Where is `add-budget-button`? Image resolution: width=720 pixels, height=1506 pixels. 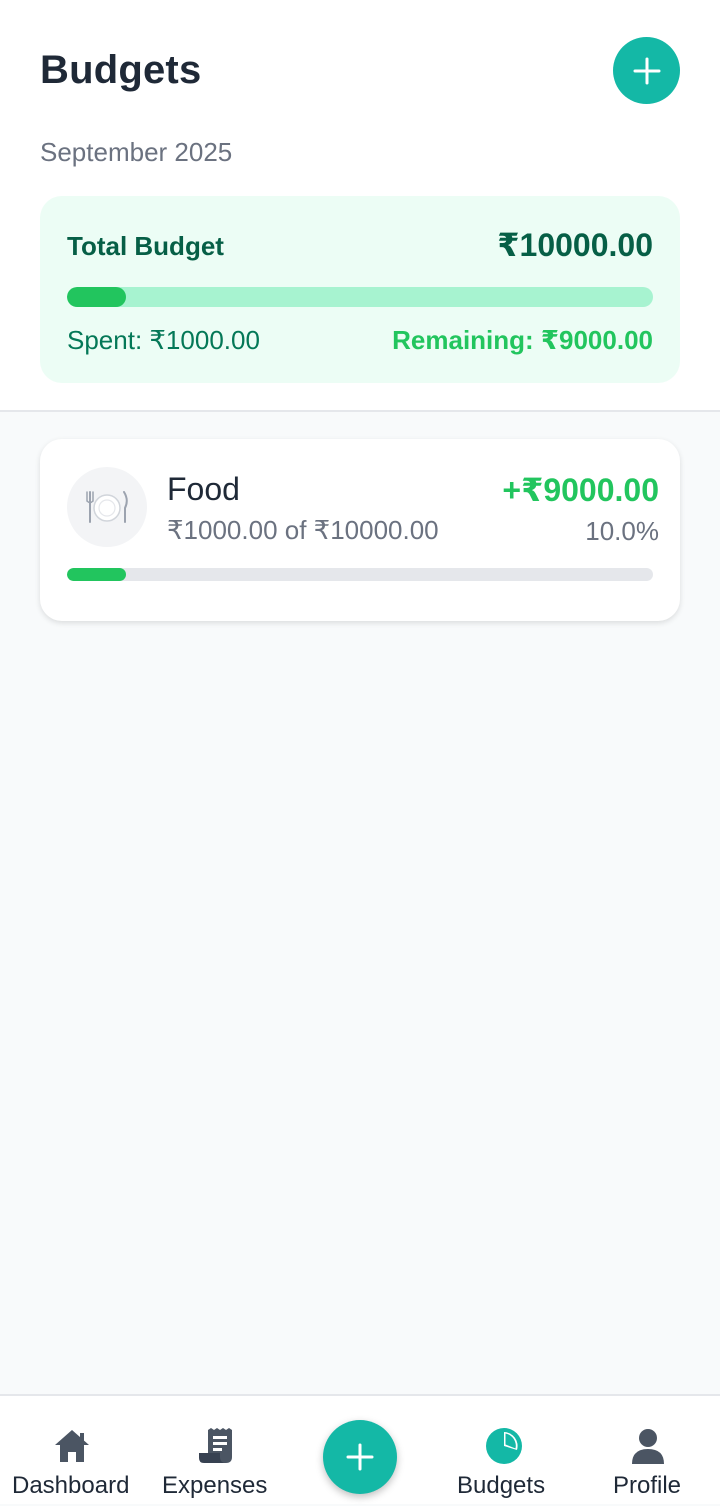 add-budget-button is located at coordinates (646, 70).